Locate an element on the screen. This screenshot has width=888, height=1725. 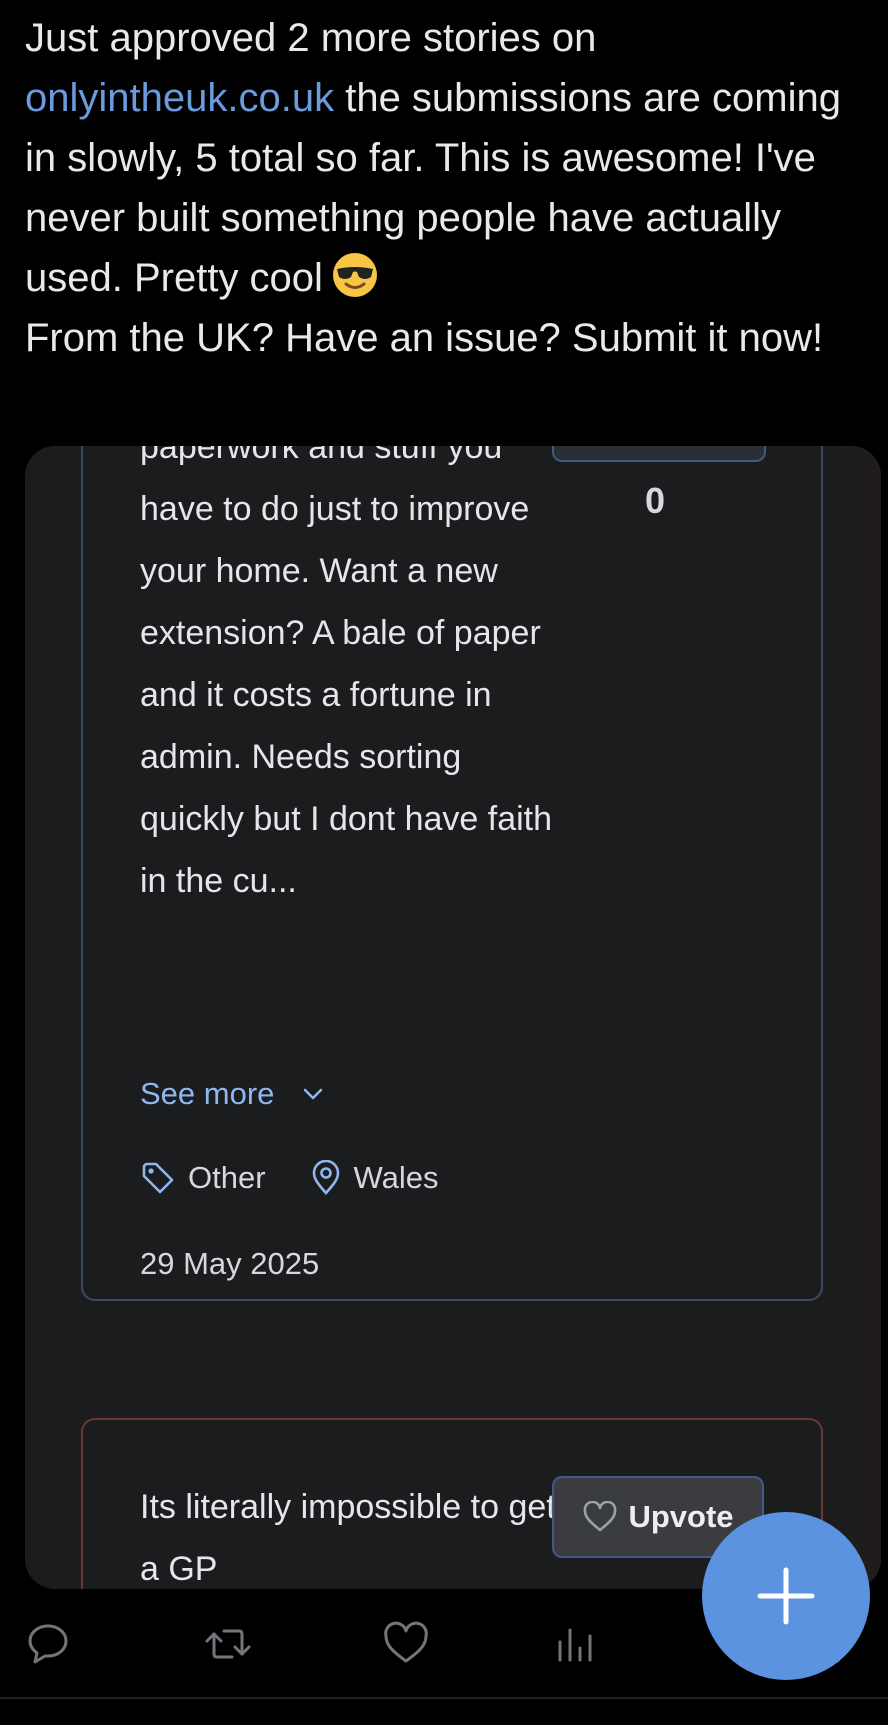
story-date: 29 May 2025 is located at coordinates (230, 1263).